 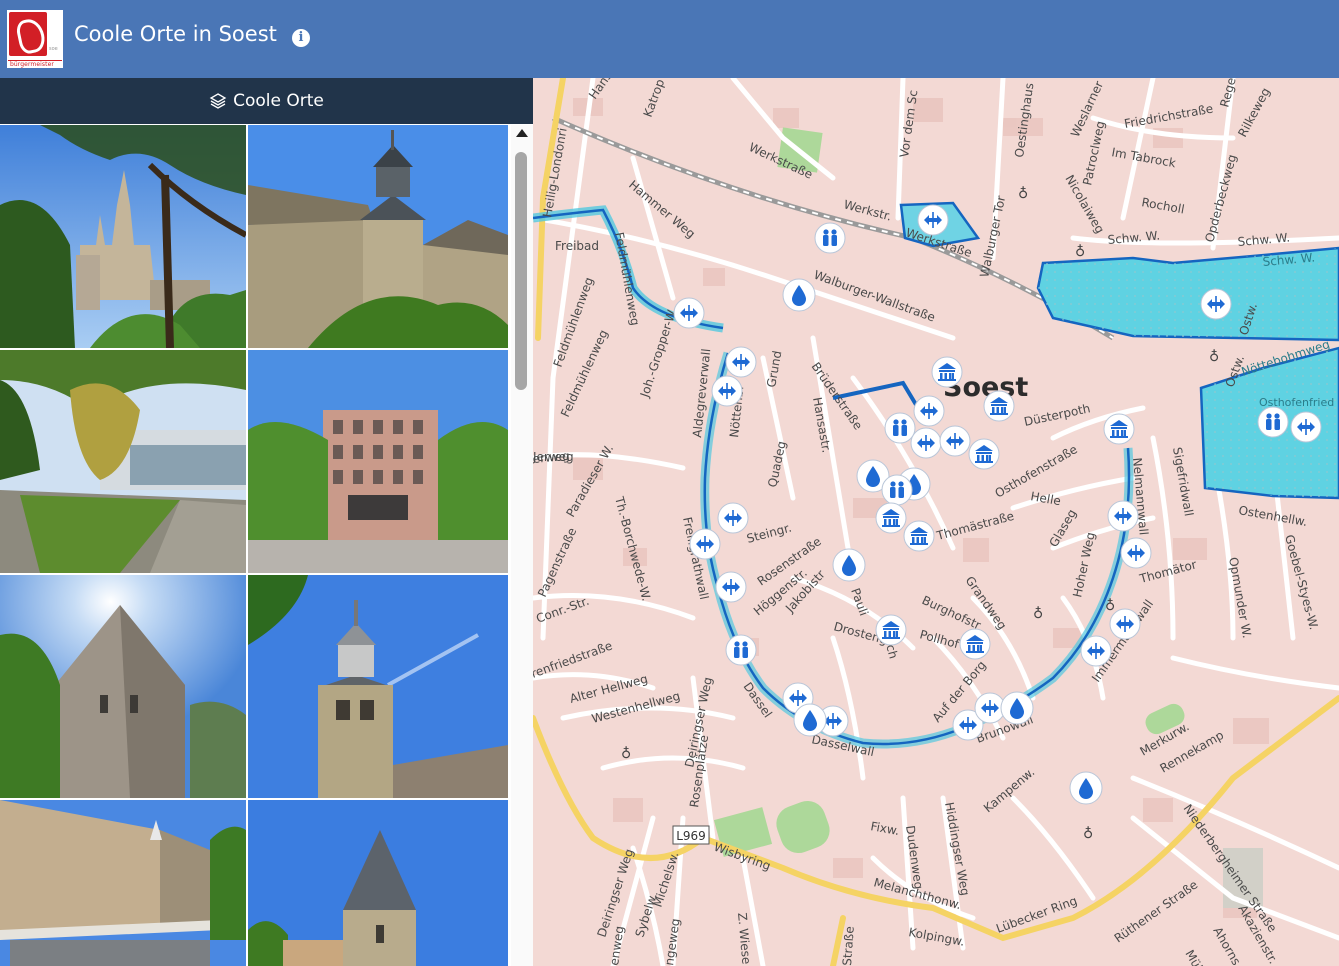 What do you see at coordinates (175, 34) in the screenshot?
I see `app-title: Coole Orte in Soest` at bounding box center [175, 34].